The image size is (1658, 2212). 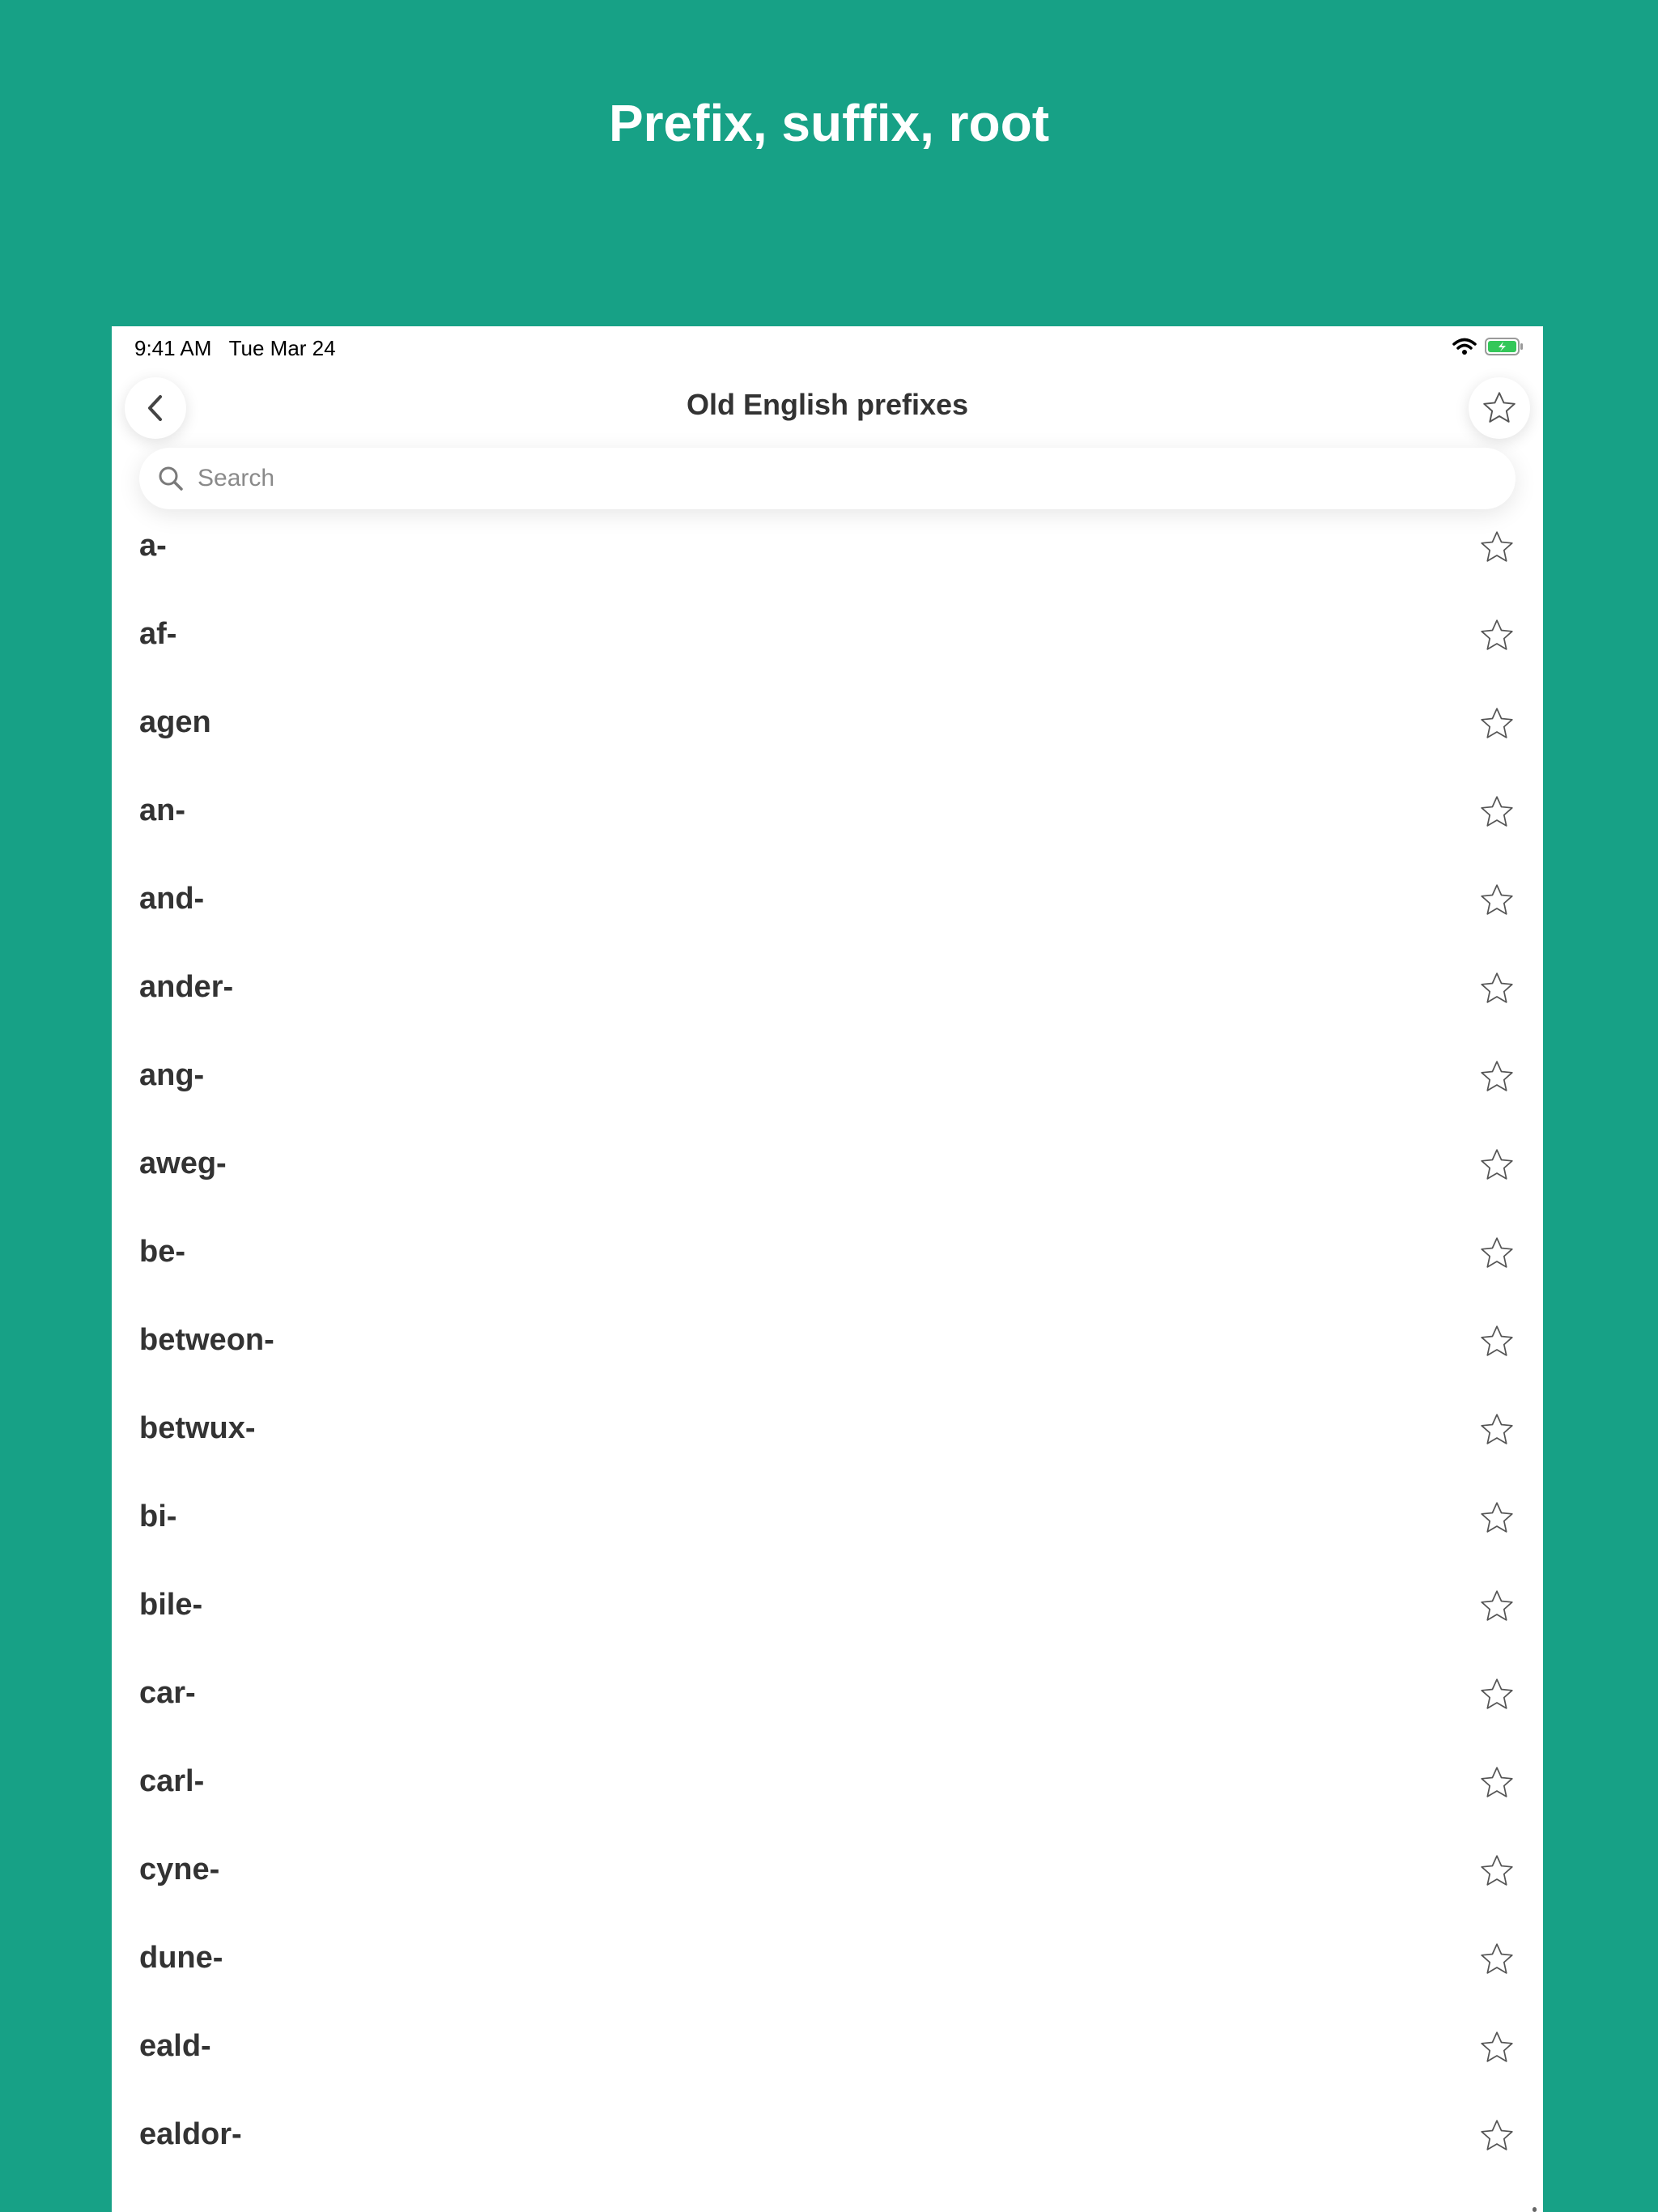 What do you see at coordinates (827, 349) in the screenshot?
I see `status-bar: 9:41 AM Tue Mar 24` at bounding box center [827, 349].